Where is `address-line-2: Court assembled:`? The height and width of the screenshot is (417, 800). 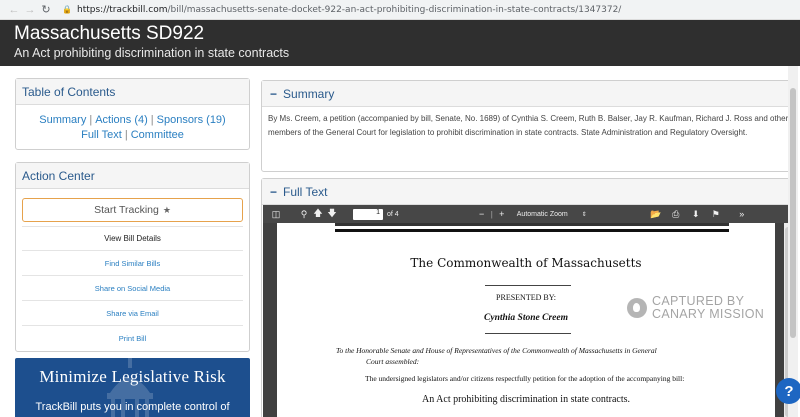
address-line-2: Court assembled: is located at coordinates (393, 361).